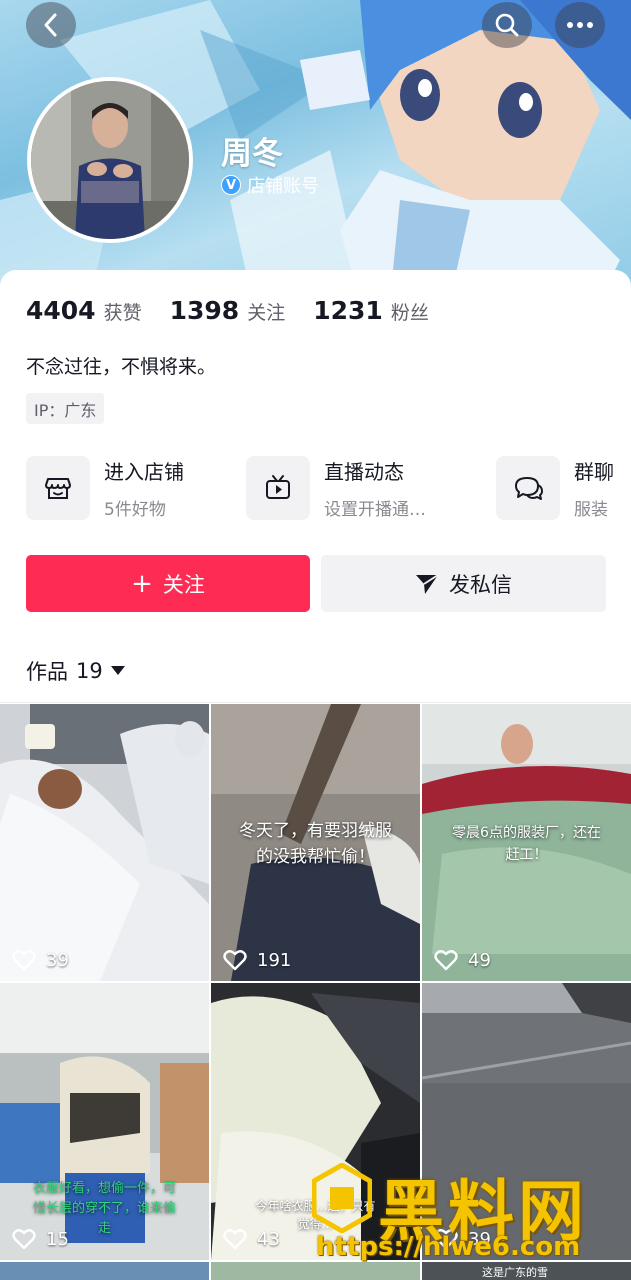  What do you see at coordinates (283, 186) in the screenshot?
I see `verify-label: 店铺账号` at bounding box center [283, 186].